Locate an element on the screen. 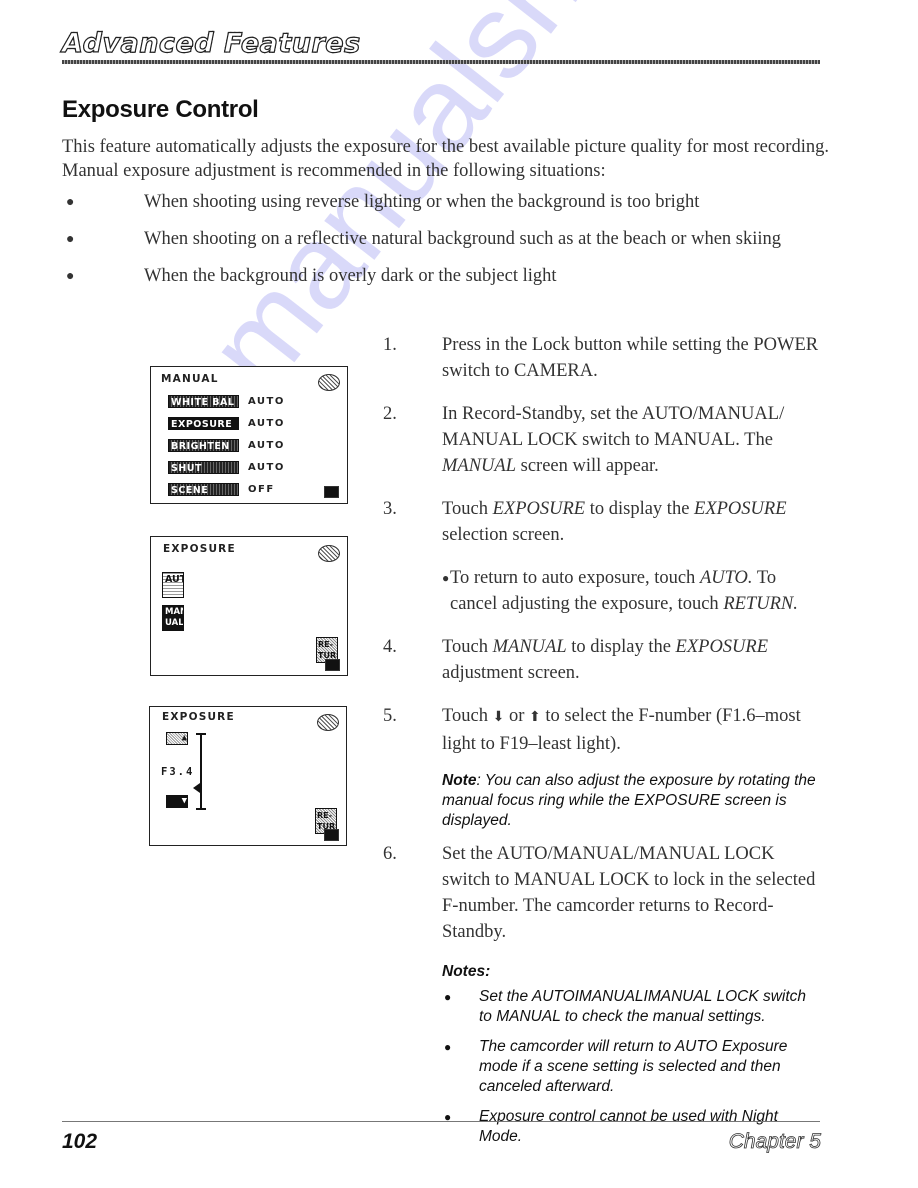 The height and width of the screenshot is (1188, 918). manual-button: MAN-UAL is located at coordinates (173, 618).